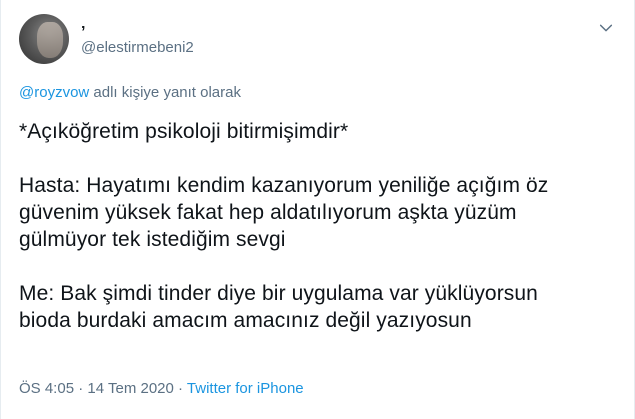 This screenshot has height=419, width=635. I want to click on chevron-down-icon, so click(606, 28).